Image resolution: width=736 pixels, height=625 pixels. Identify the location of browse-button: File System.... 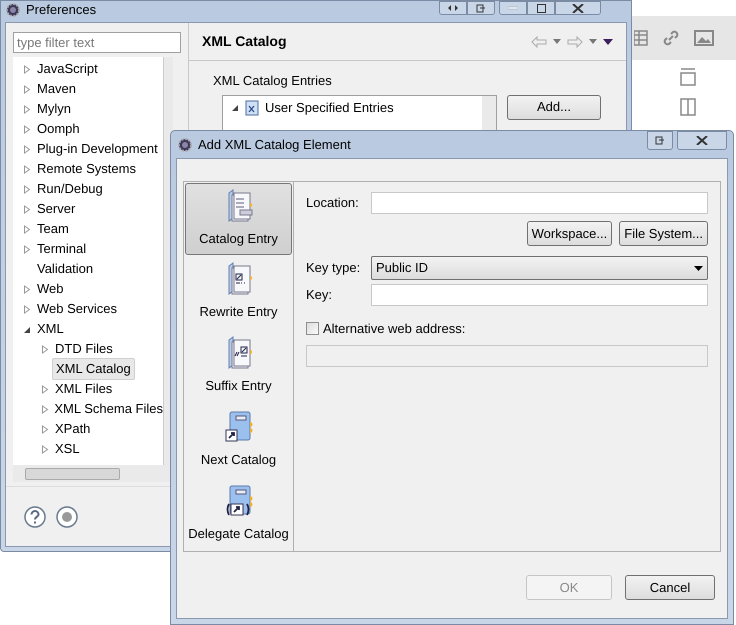
(663, 233).